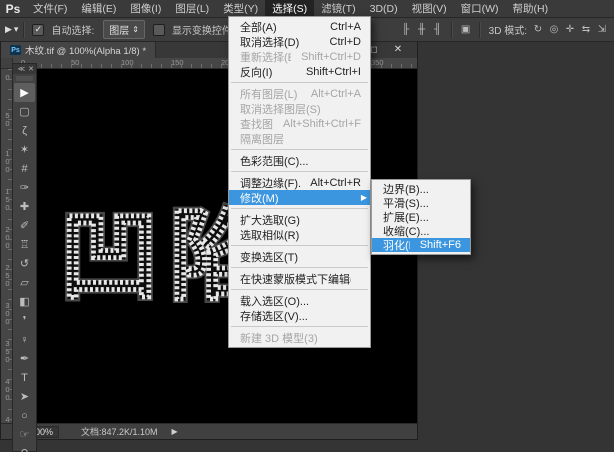  What do you see at coordinates (299, 234) in the screenshot?
I see `menu-item: 选取相似(R) ▶` at bounding box center [299, 234].